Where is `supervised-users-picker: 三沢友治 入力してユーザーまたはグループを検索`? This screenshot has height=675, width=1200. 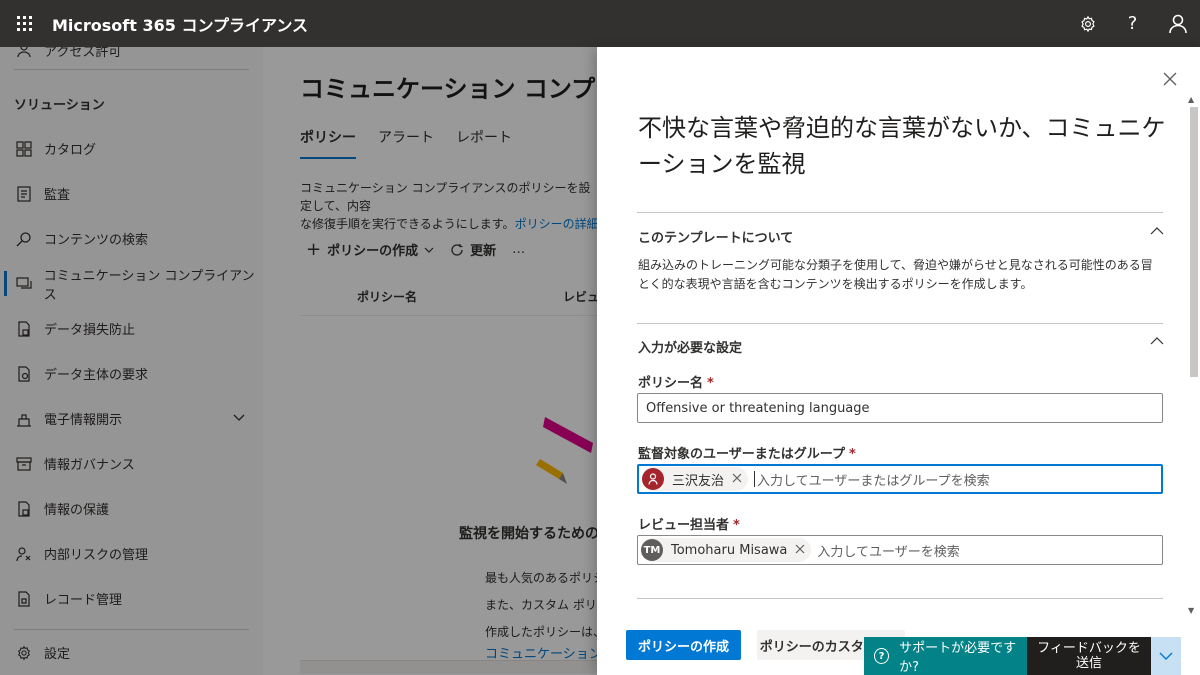
supervised-users-picker: 三沢友治 入力してユーザーまたはグループを検索 is located at coordinates (900, 479).